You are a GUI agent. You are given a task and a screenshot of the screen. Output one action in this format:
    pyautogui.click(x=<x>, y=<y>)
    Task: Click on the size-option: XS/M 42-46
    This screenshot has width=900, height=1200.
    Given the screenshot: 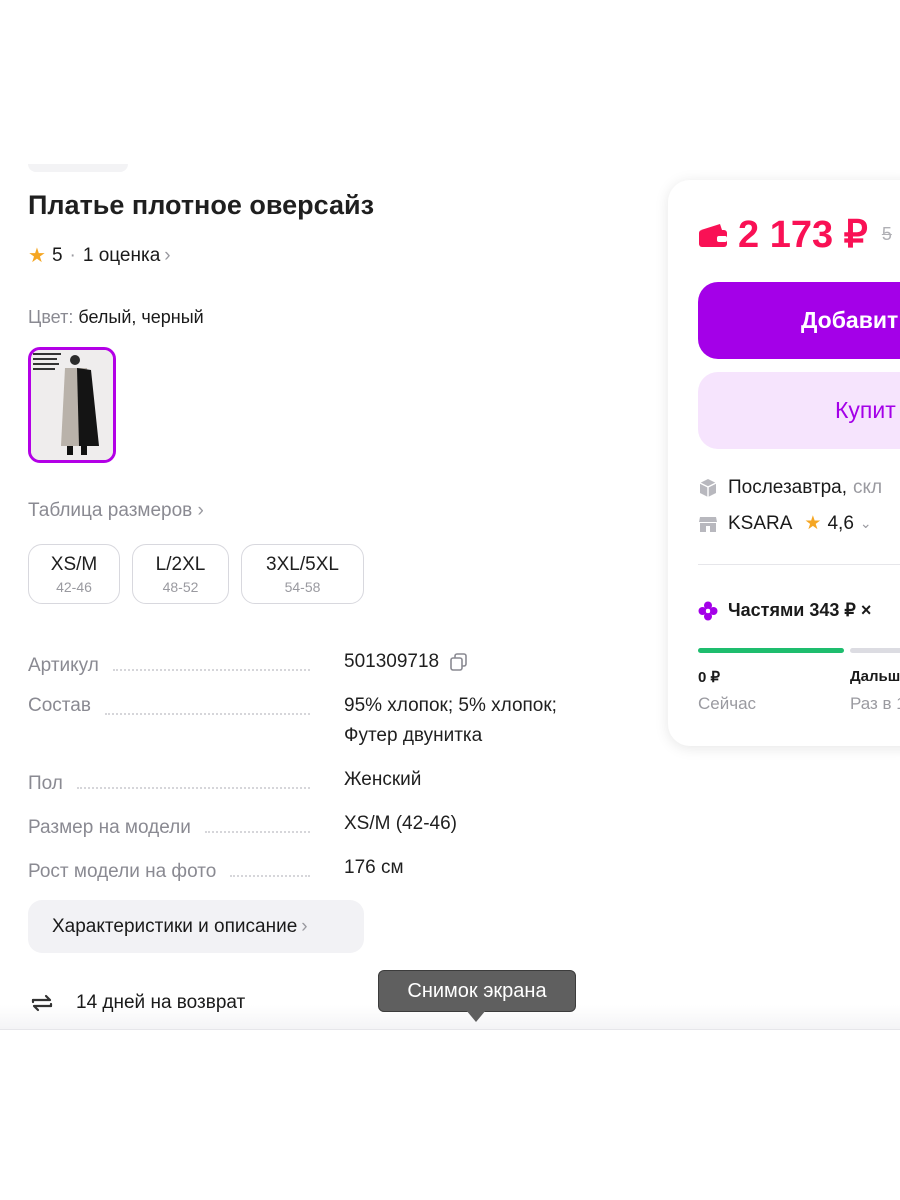 What is the action you would take?
    pyautogui.click(x=74, y=574)
    